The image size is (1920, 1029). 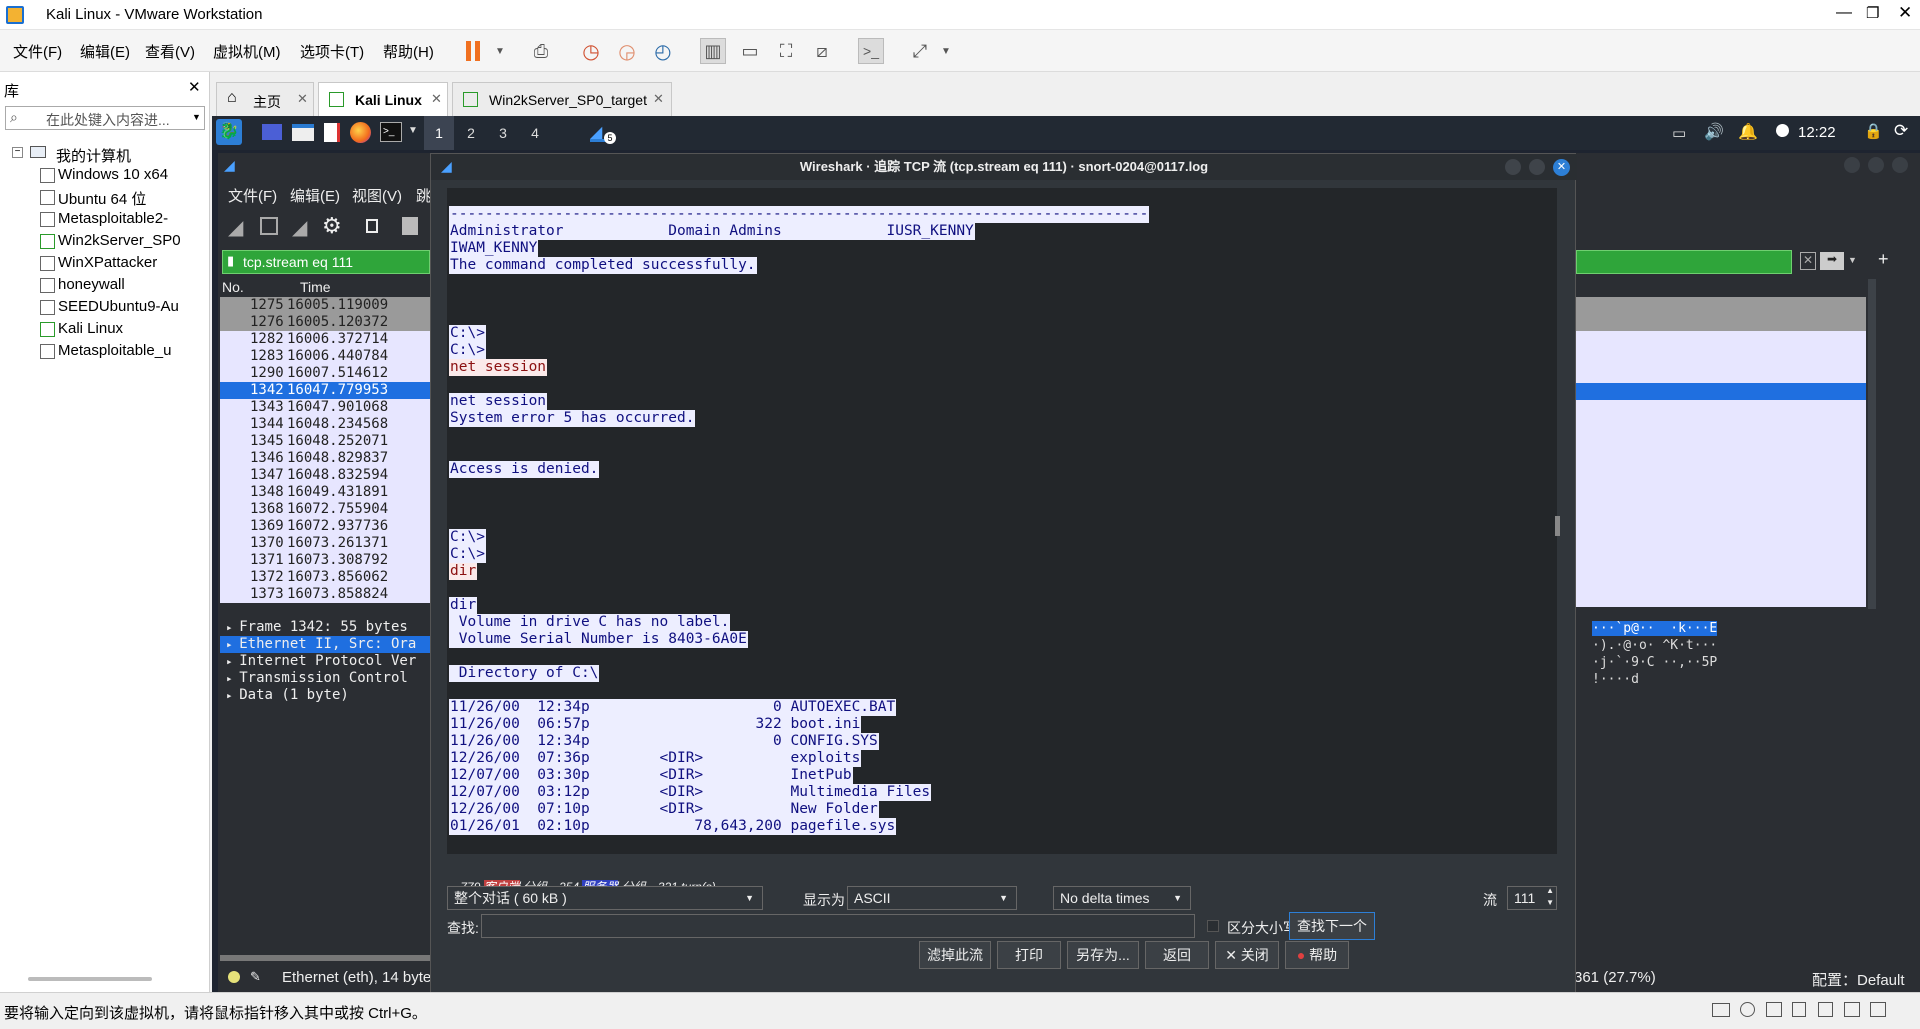 What do you see at coordinates (920, 51) in the screenshot?
I see `stretch-icon: ⤢` at bounding box center [920, 51].